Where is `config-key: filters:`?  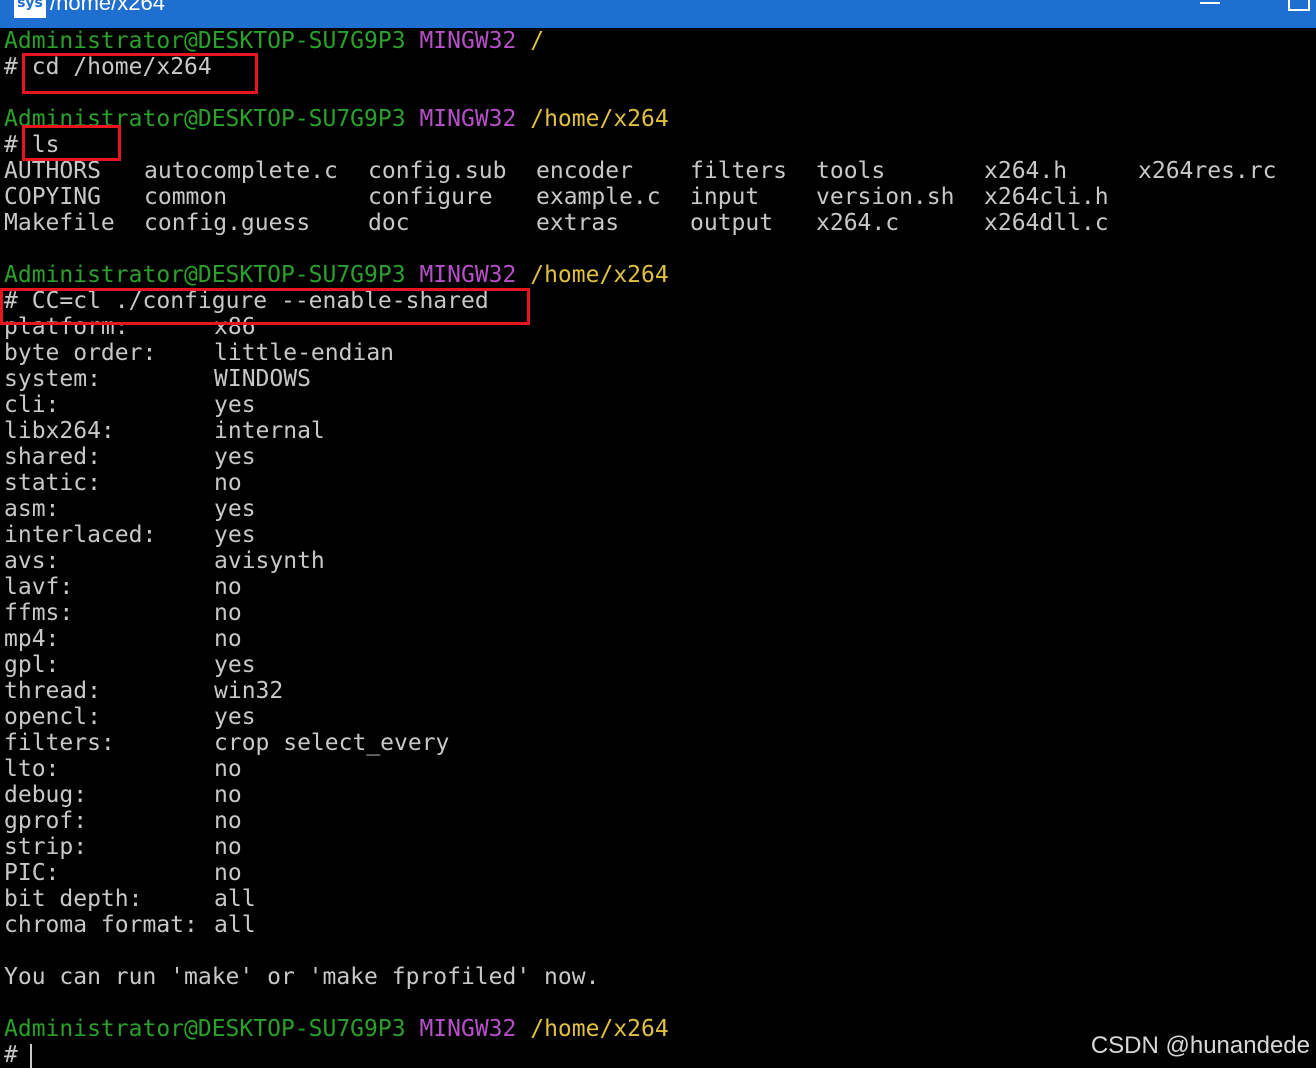
config-key: filters: is located at coordinates (59, 743).